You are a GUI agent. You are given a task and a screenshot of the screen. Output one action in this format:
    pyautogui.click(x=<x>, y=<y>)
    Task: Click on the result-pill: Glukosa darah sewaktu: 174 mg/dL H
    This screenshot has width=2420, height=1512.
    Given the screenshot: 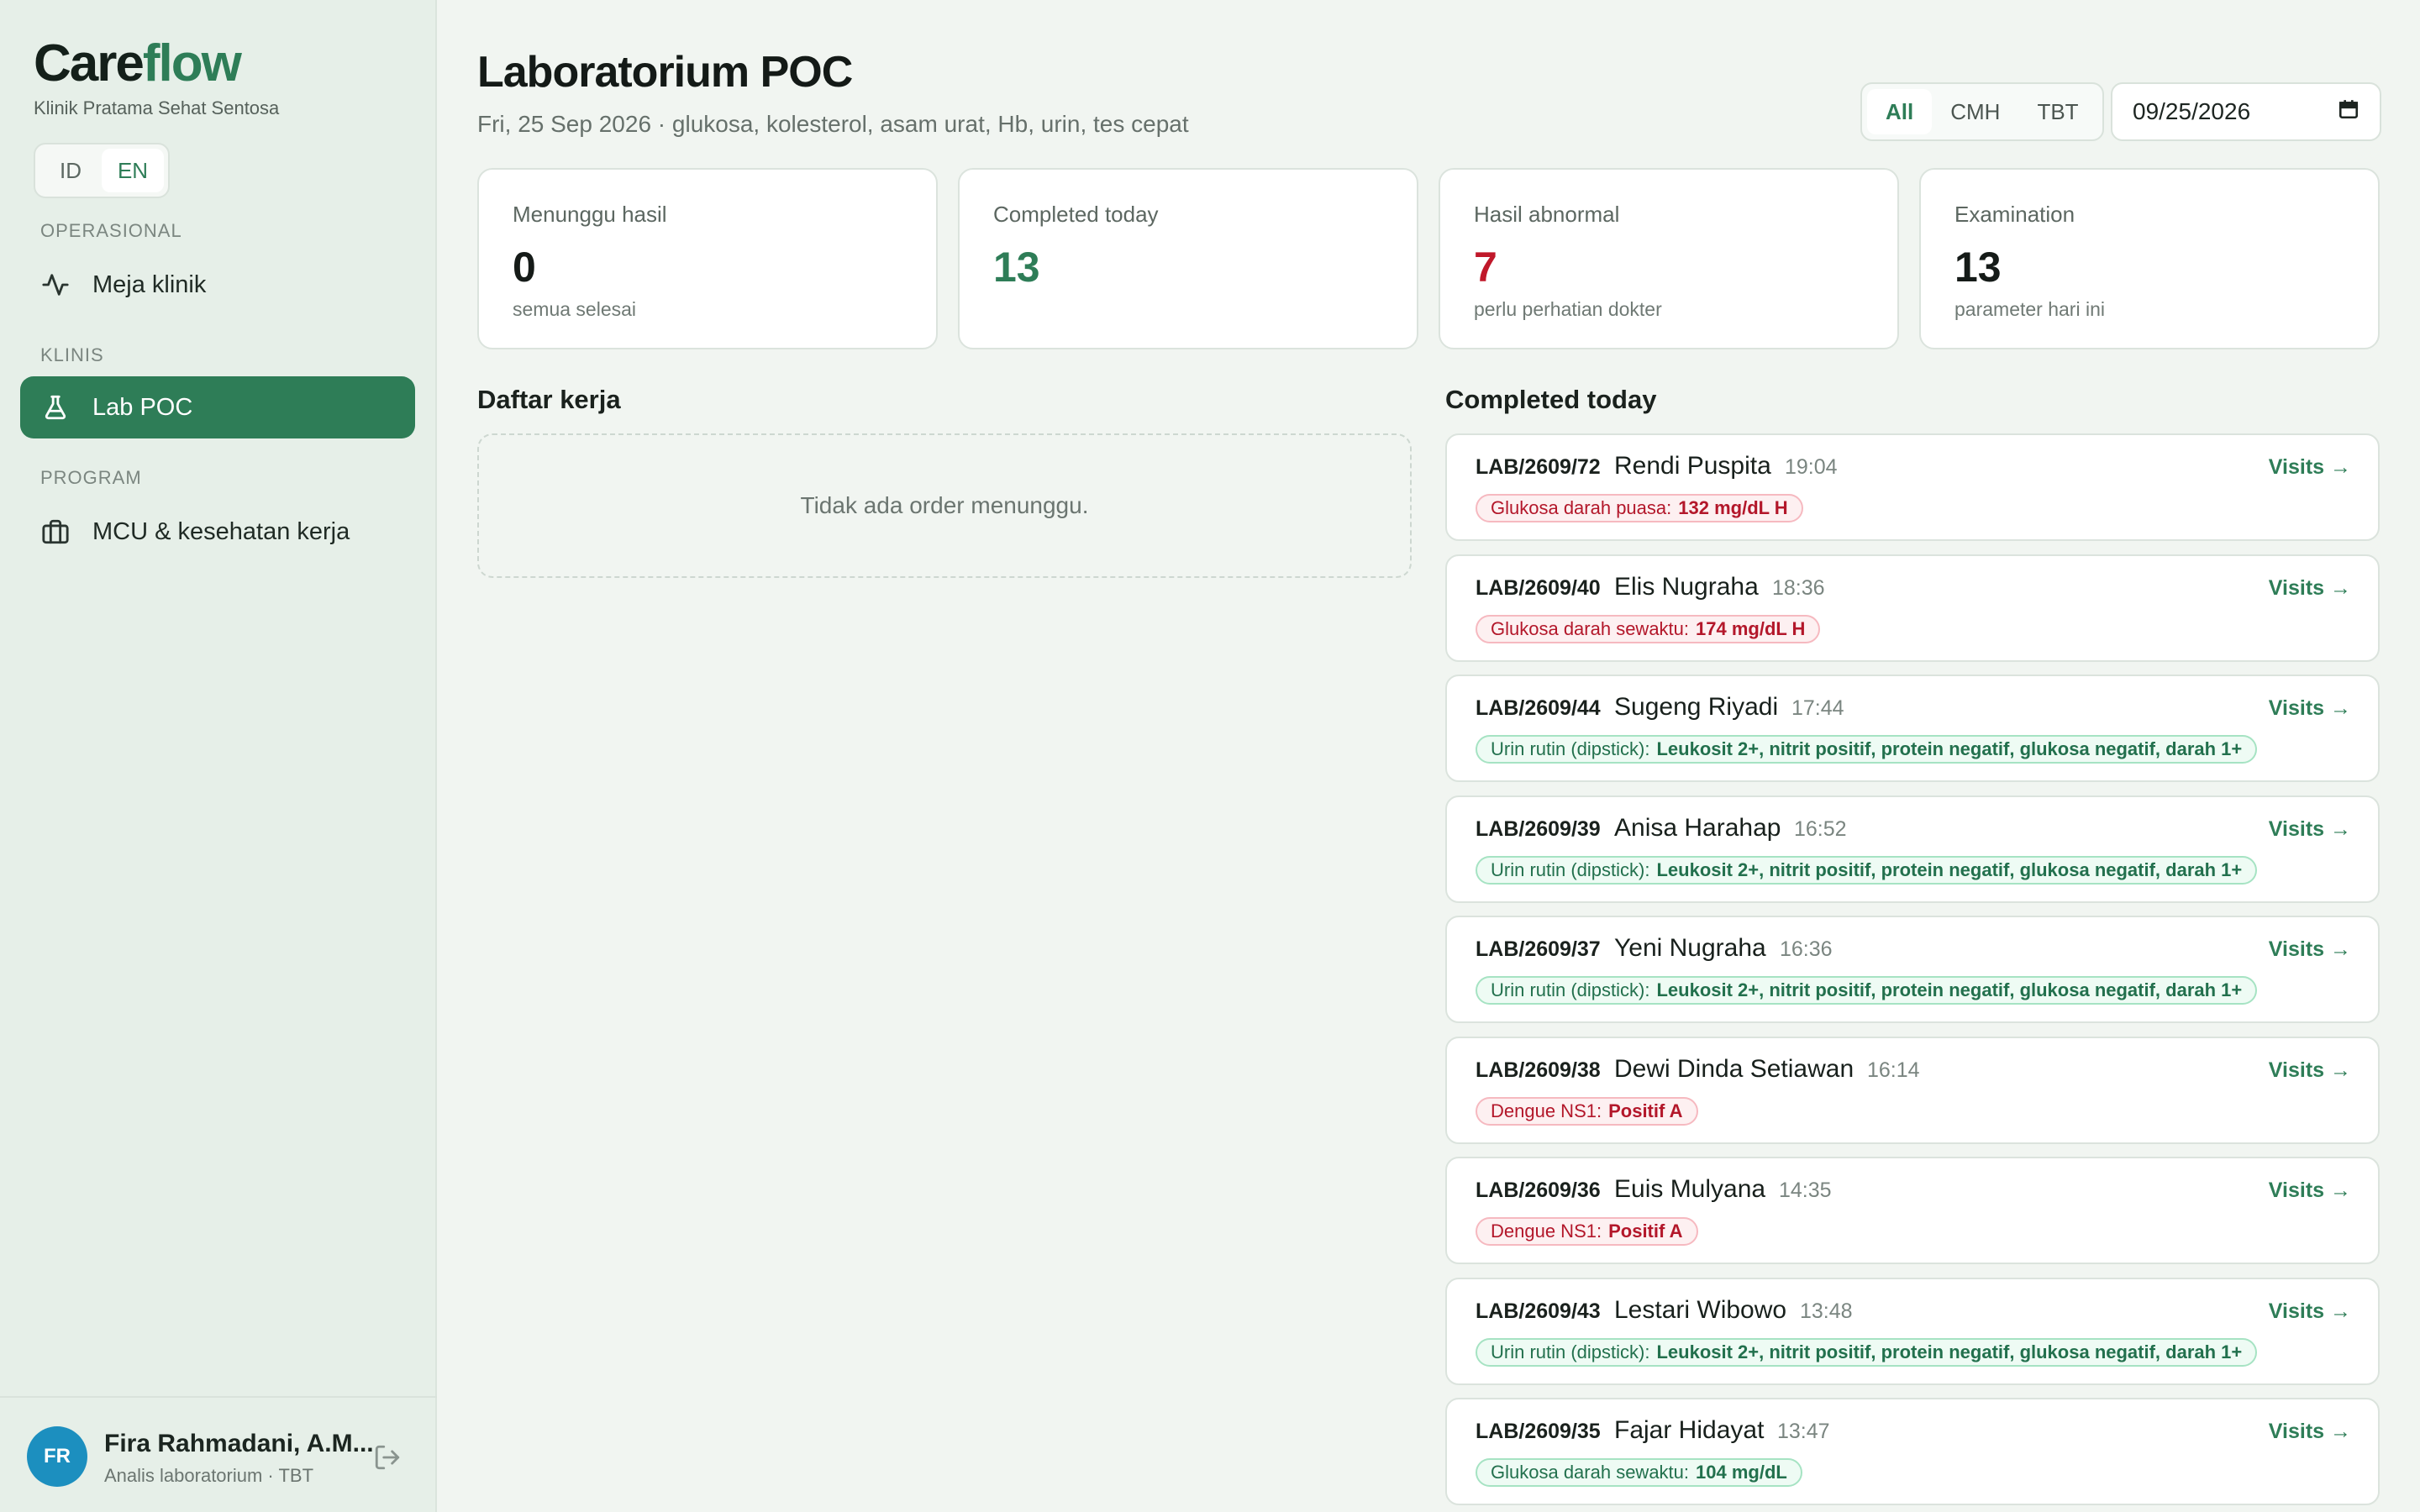 What is the action you would take?
    pyautogui.click(x=1649, y=628)
    